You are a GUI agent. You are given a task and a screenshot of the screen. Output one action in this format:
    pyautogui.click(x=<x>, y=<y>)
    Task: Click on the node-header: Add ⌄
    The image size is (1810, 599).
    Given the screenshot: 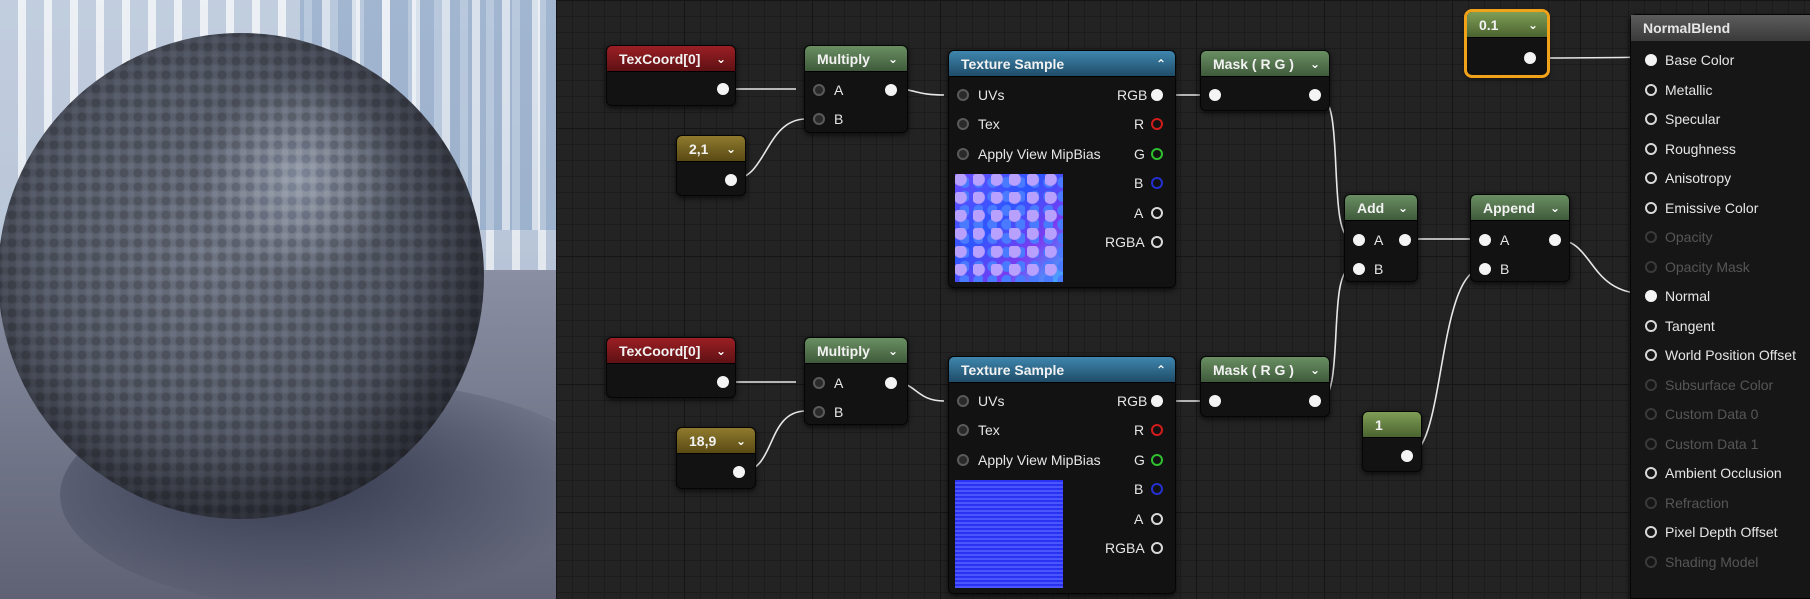 What is the action you would take?
    pyautogui.click(x=1381, y=208)
    